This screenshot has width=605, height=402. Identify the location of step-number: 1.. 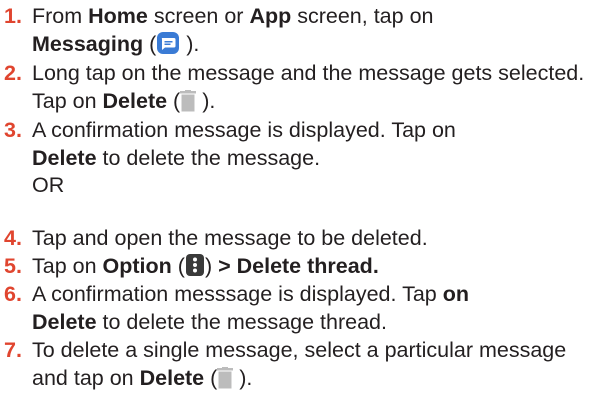
(13, 16).